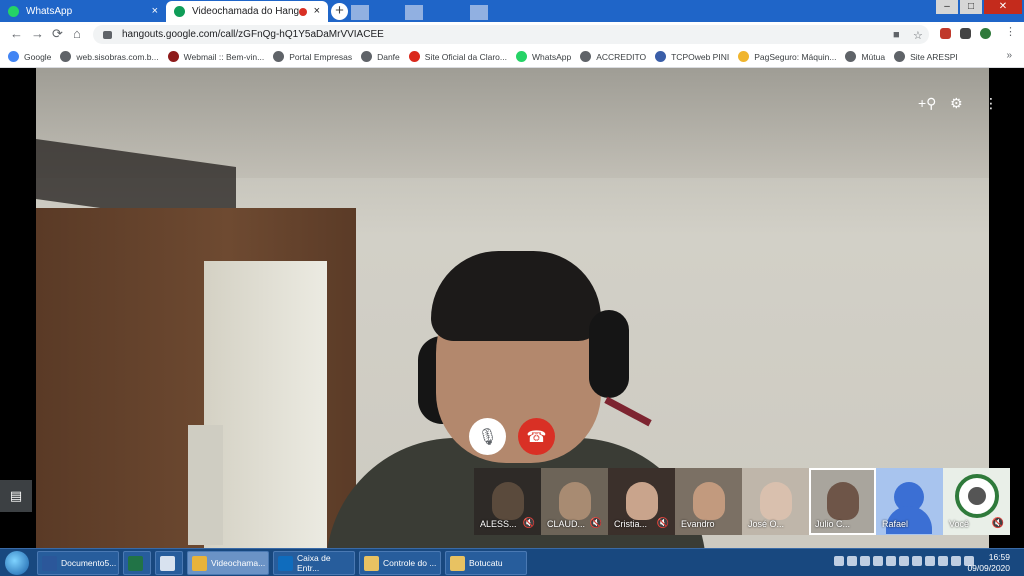  What do you see at coordinates (956, 103) in the screenshot?
I see `settings-icon: ⚙` at bounding box center [956, 103].